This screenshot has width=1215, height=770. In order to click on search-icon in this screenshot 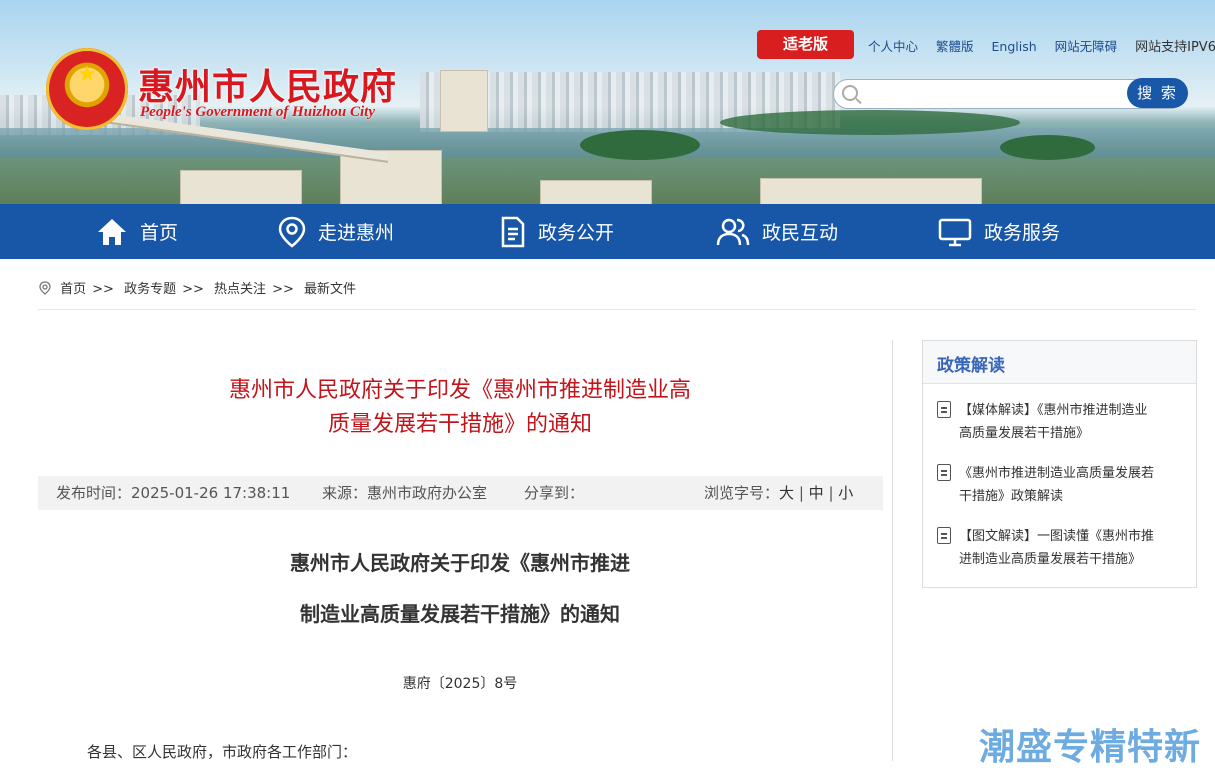, I will do `click(850, 93)`.